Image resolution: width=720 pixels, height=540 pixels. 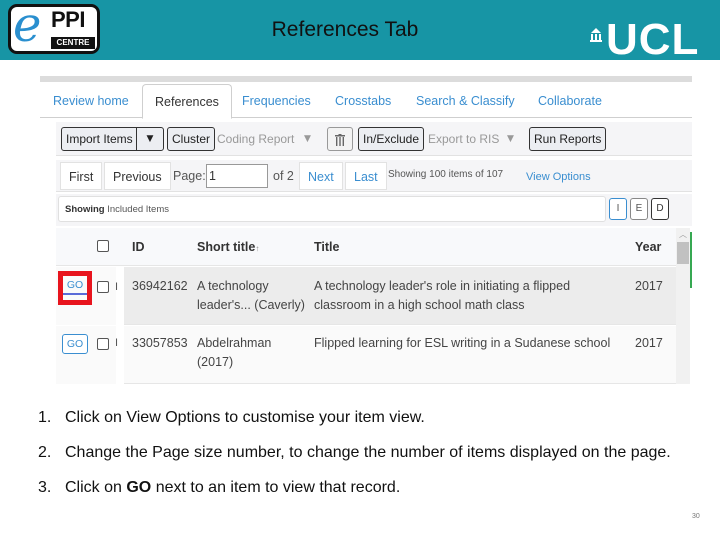 What do you see at coordinates (139, 487) in the screenshot?
I see `instruction-emphasis: GO` at bounding box center [139, 487].